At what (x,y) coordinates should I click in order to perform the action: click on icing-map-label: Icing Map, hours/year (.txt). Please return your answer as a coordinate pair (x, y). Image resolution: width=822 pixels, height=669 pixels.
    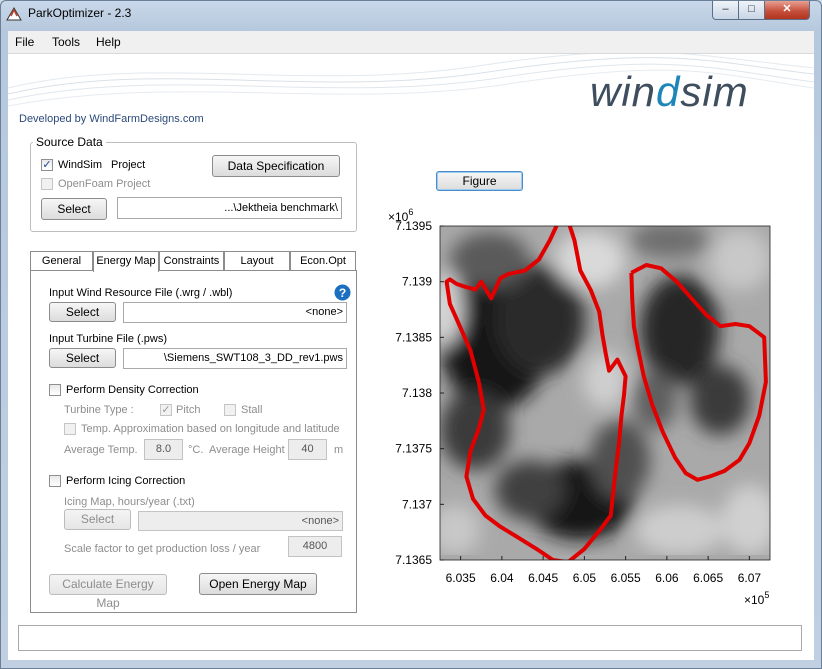
    Looking at the image, I should click on (129, 502).